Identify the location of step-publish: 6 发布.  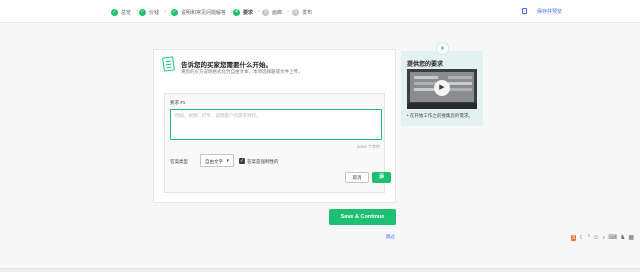
(302, 12).